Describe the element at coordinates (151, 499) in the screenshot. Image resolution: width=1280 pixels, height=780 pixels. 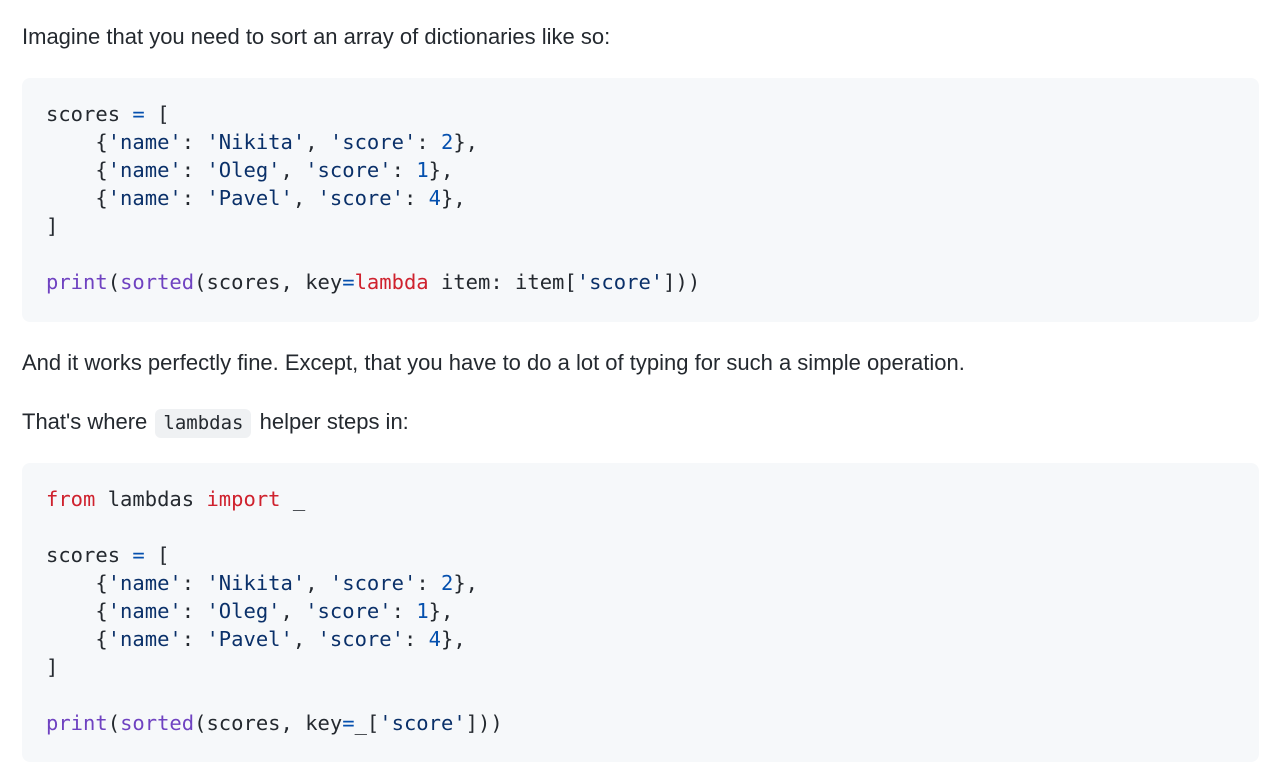
I see `code-text: lambdas` at that location.